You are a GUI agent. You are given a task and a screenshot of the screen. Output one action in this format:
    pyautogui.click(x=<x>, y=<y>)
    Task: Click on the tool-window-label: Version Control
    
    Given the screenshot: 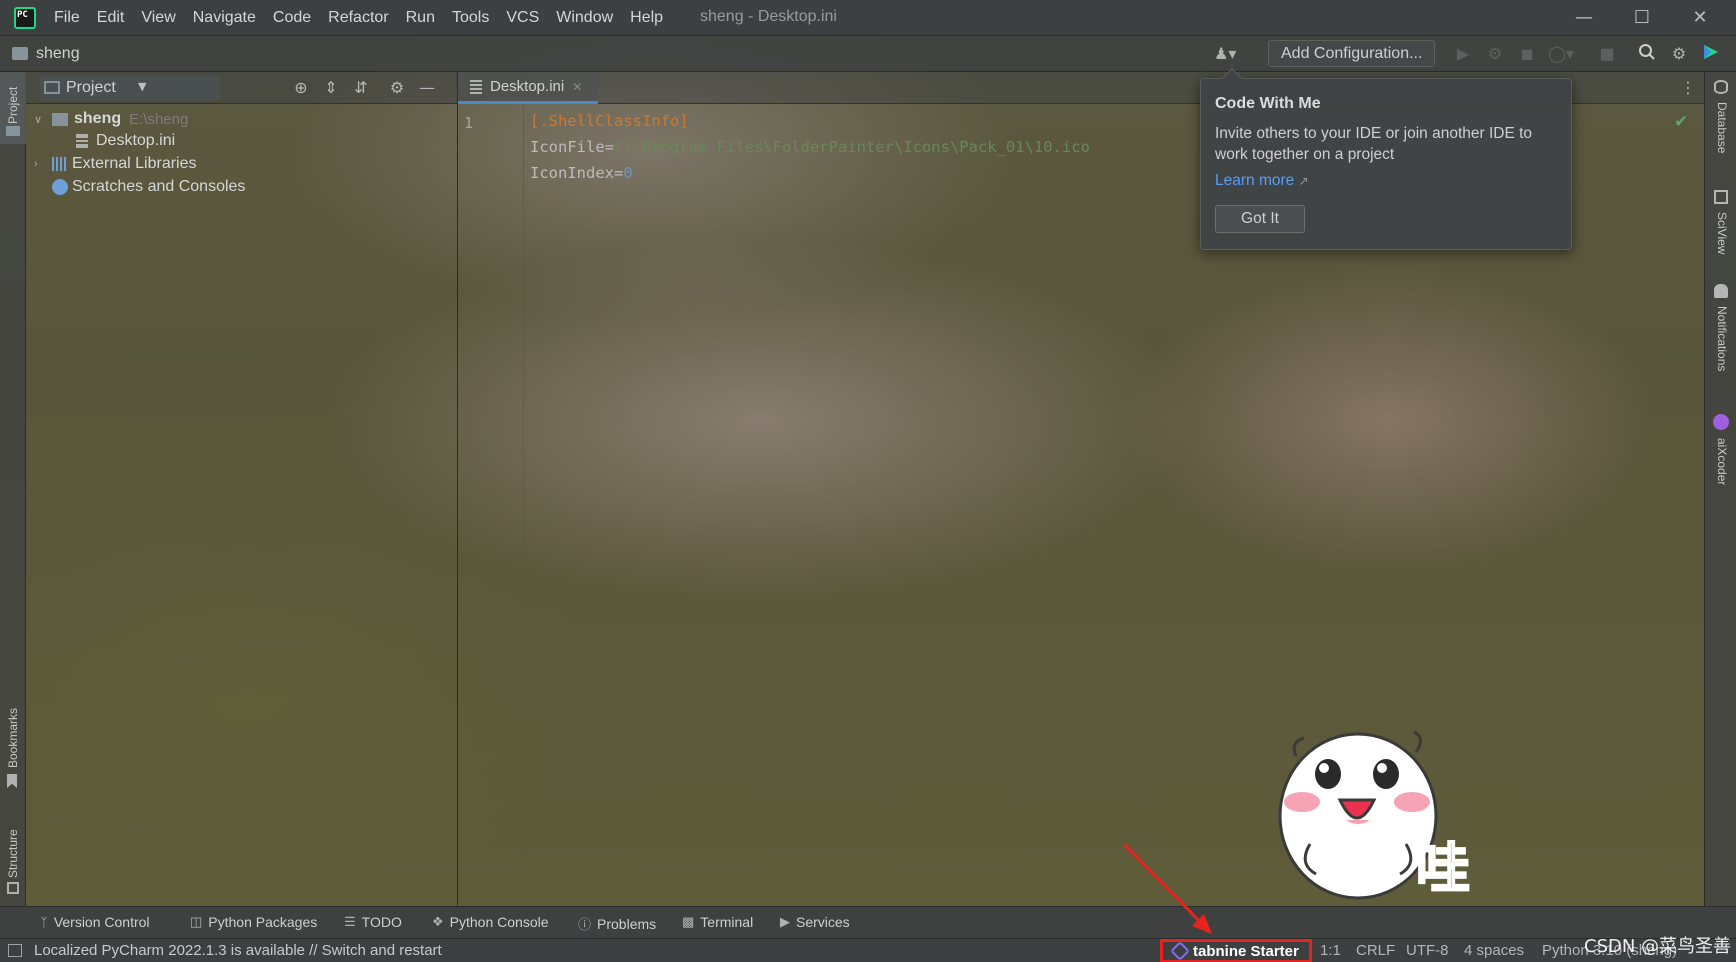 What is the action you would take?
    pyautogui.click(x=101, y=922)
    